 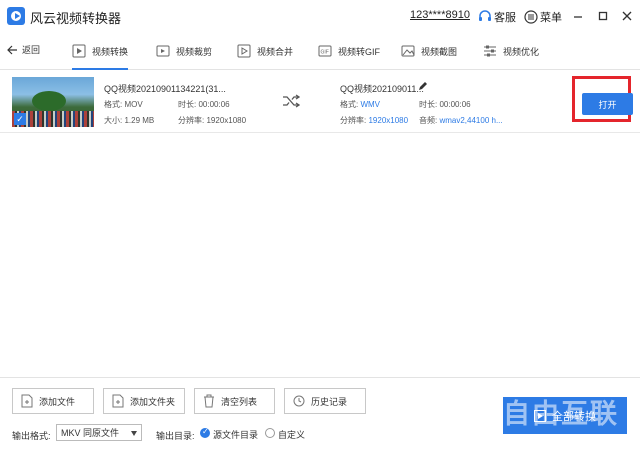 I want to click on radio-custom-dir-label: 自定义, so click(x=292, y=435).